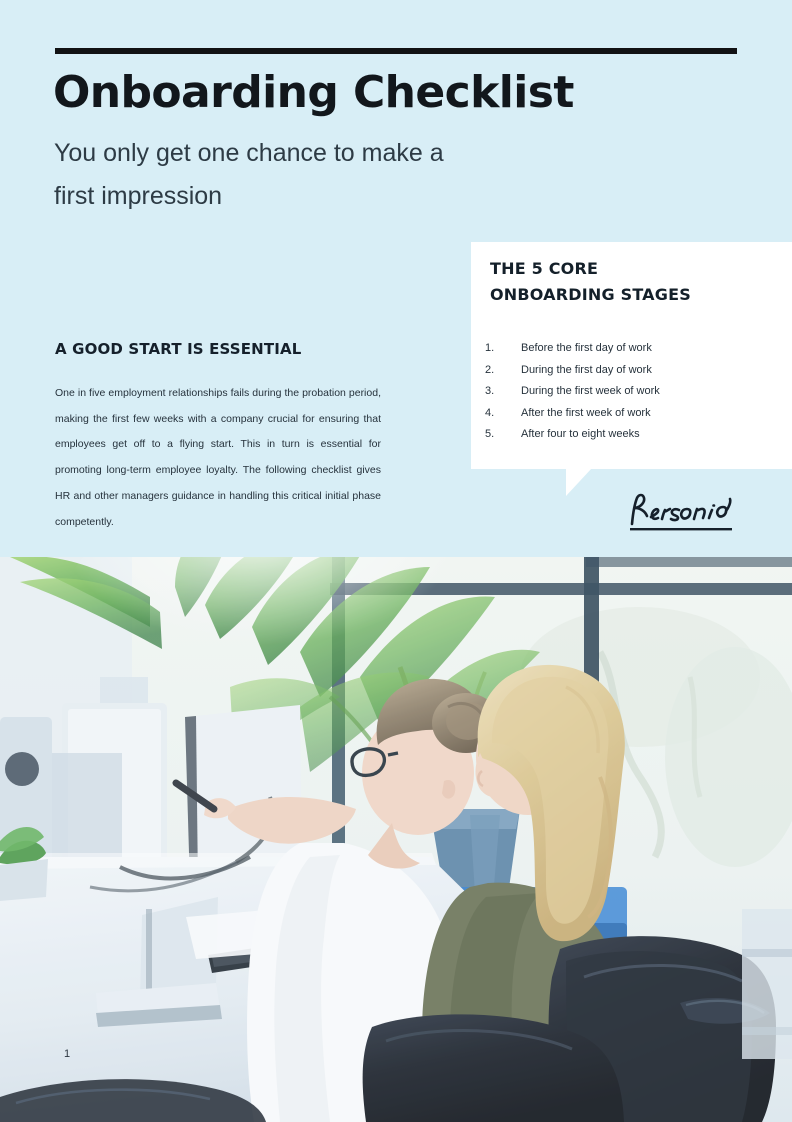 The image size is (792, 1122). What do you see at coordinates (490, 369) in the screenshot?
I see `list-item-number: 2.` at bounding box center [490, 369].